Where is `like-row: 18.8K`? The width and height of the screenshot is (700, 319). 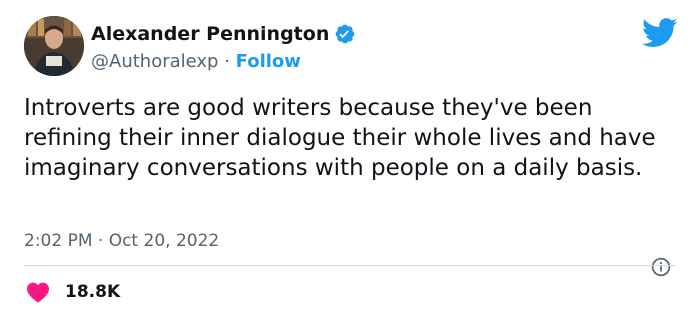 like-row: 18.8K is located at coordinates (73, 292).